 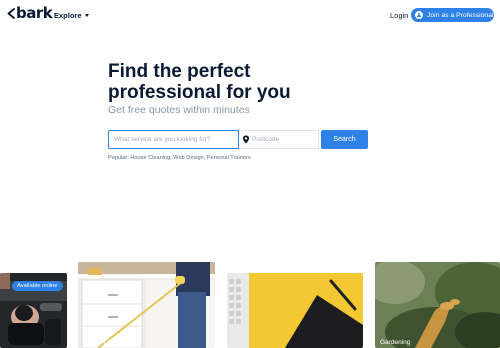 I want to click on bark-logo-mark-icon, so click(x=11, y=13).